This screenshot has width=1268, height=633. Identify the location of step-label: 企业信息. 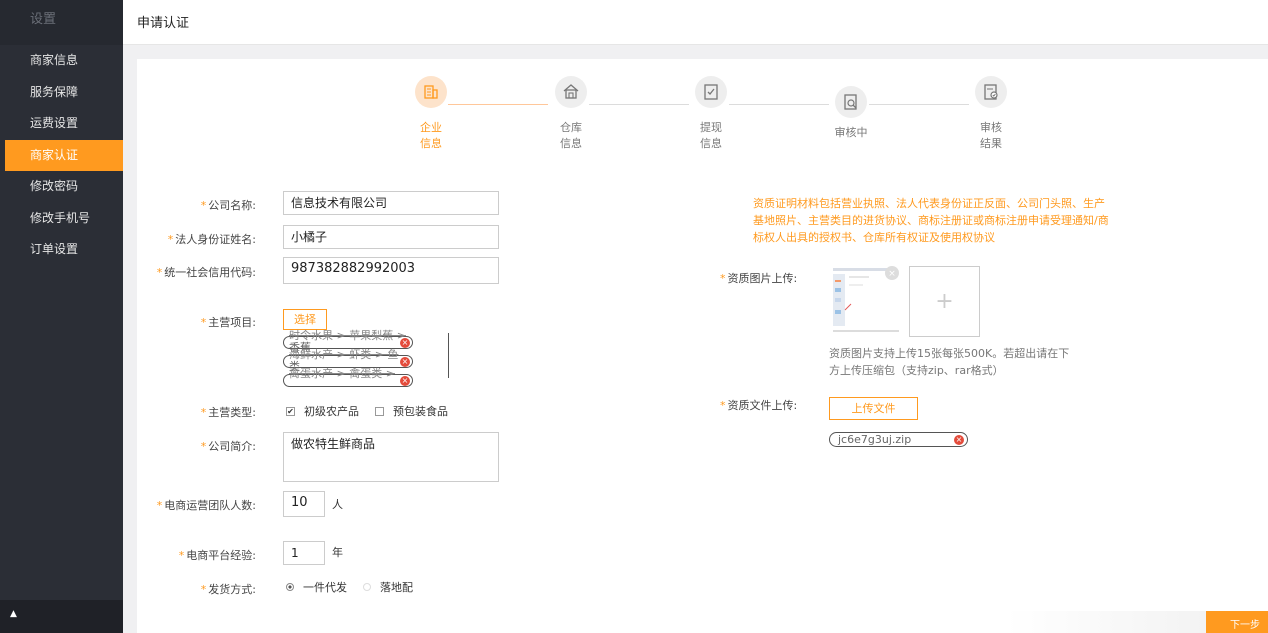
(431, 135).